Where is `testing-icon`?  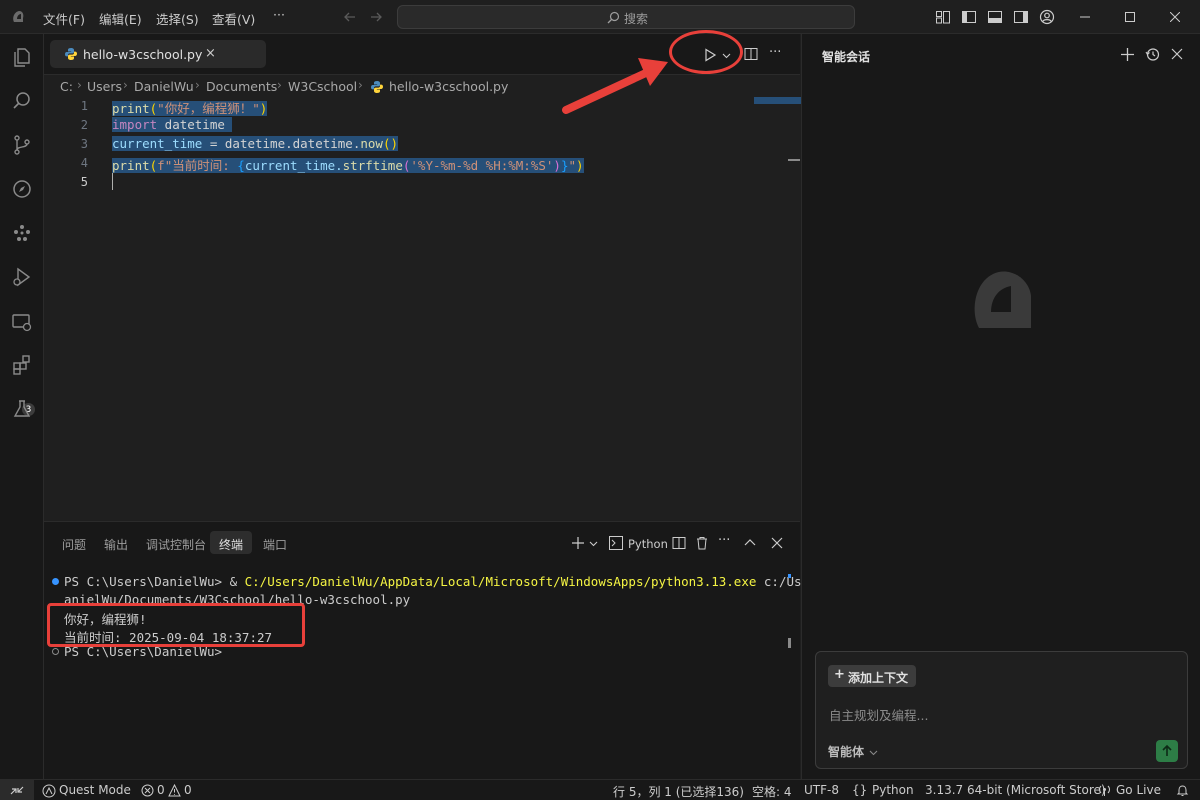
testing-icon is located at coordinates (22, 409).